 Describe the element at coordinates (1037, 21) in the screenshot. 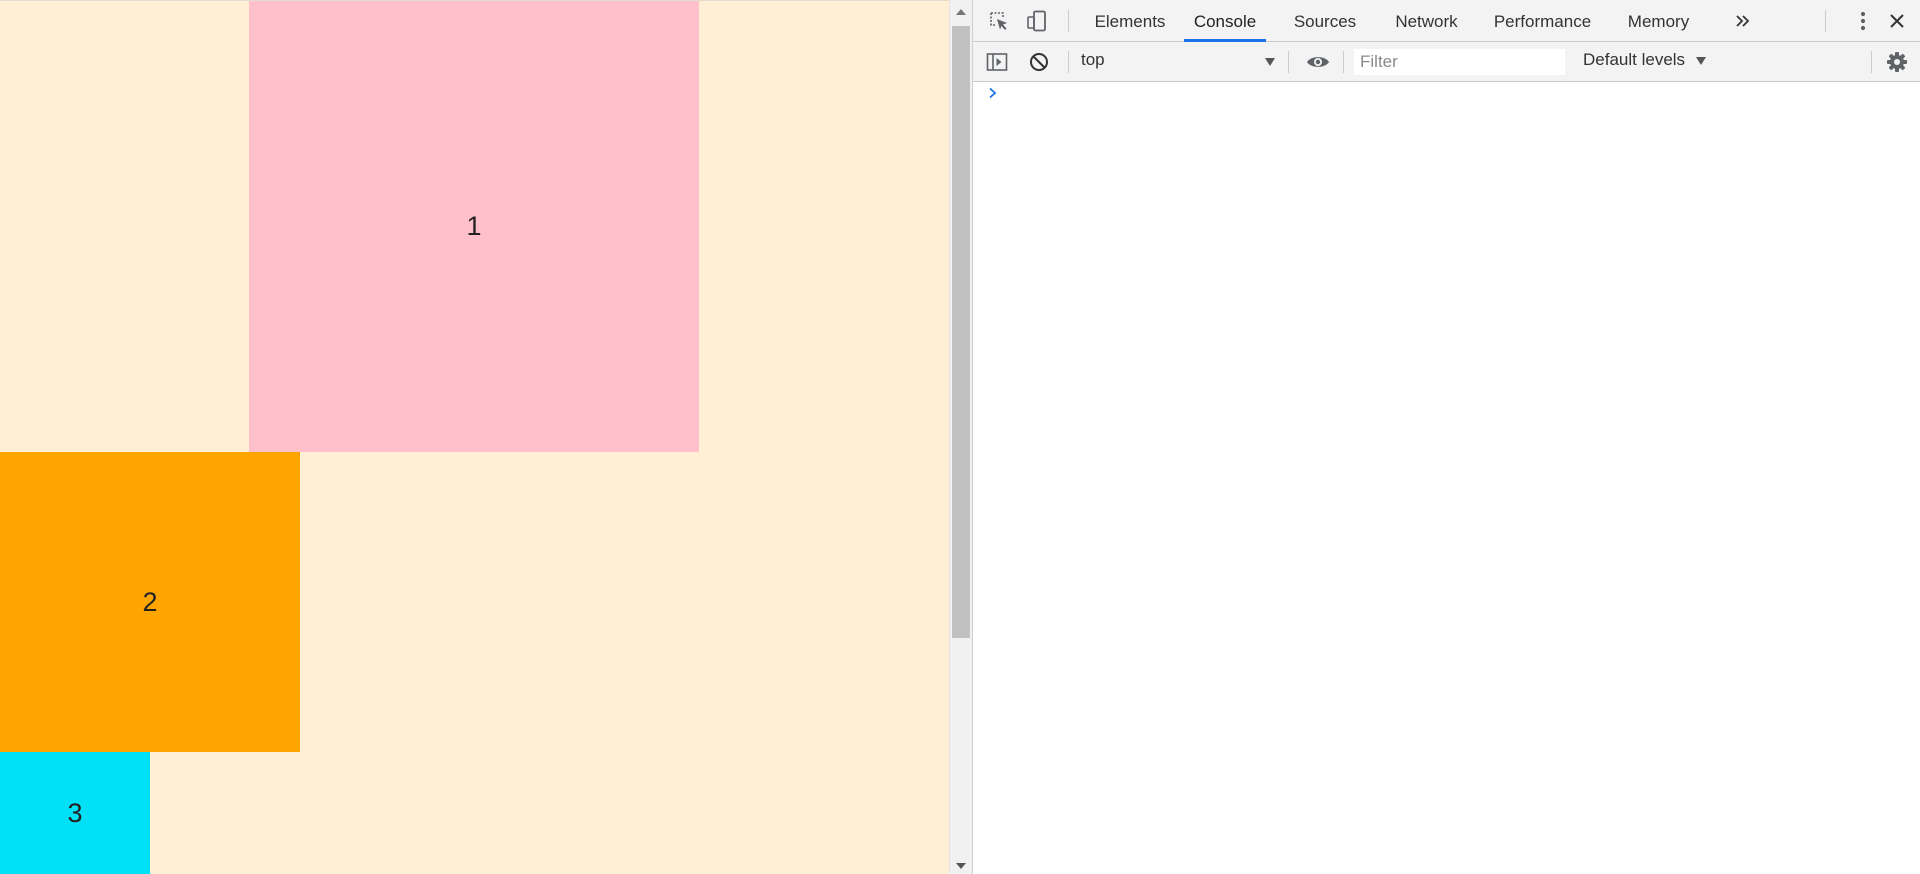

I see `device-toolbar-icon` at that location.